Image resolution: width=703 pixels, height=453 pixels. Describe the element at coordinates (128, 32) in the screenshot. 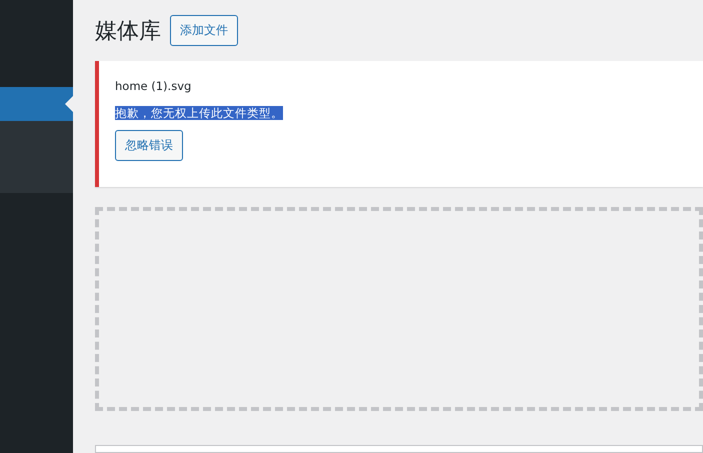

I see `page-title: 媒体库` at that location.